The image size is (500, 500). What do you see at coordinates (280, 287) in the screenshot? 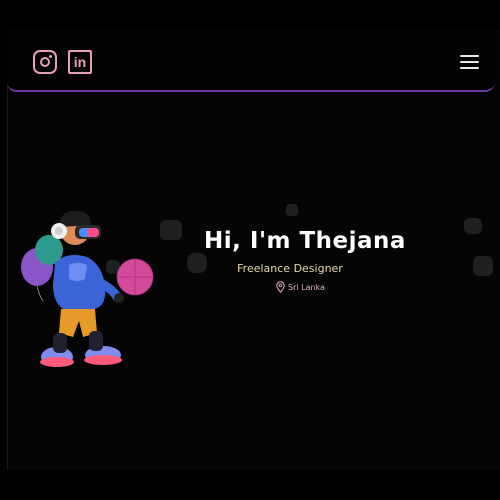
I see `map-pin-icon` at bounding box center [280, 287].